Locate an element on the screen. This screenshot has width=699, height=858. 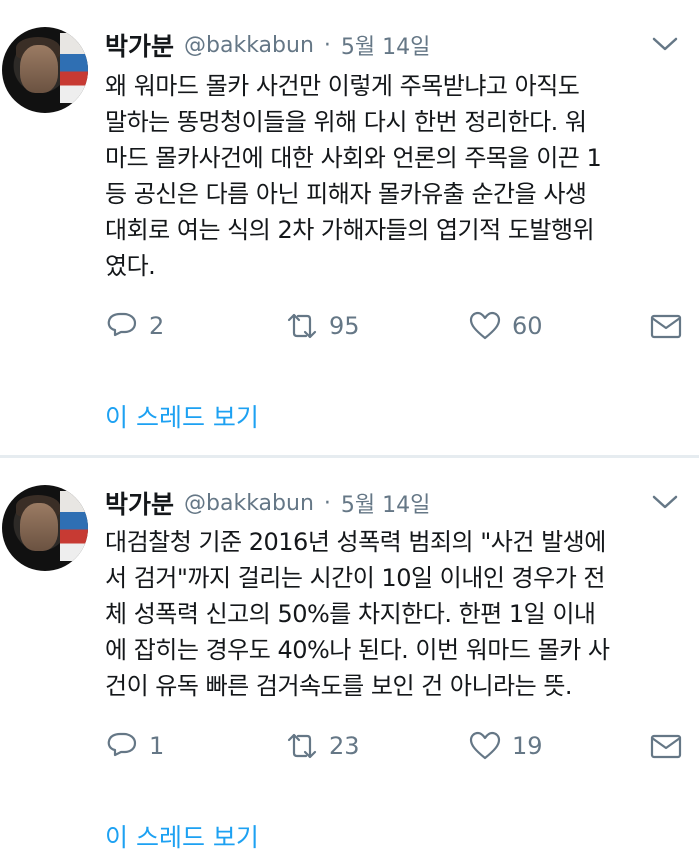
reply-button: 2 is located at coordinates (134, 326).